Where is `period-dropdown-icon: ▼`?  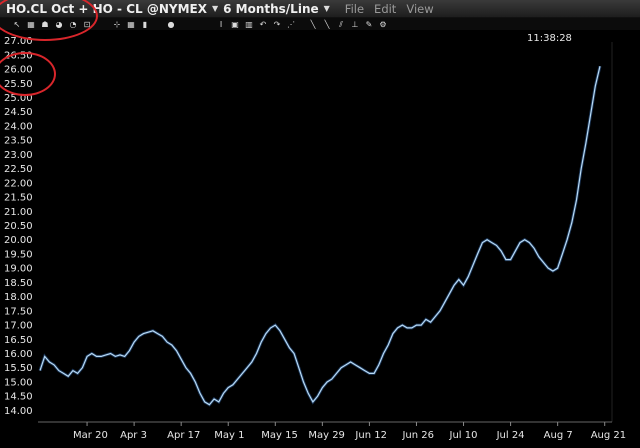
period-dropdown-icon: ▼ is located at coordinates (327, 8).